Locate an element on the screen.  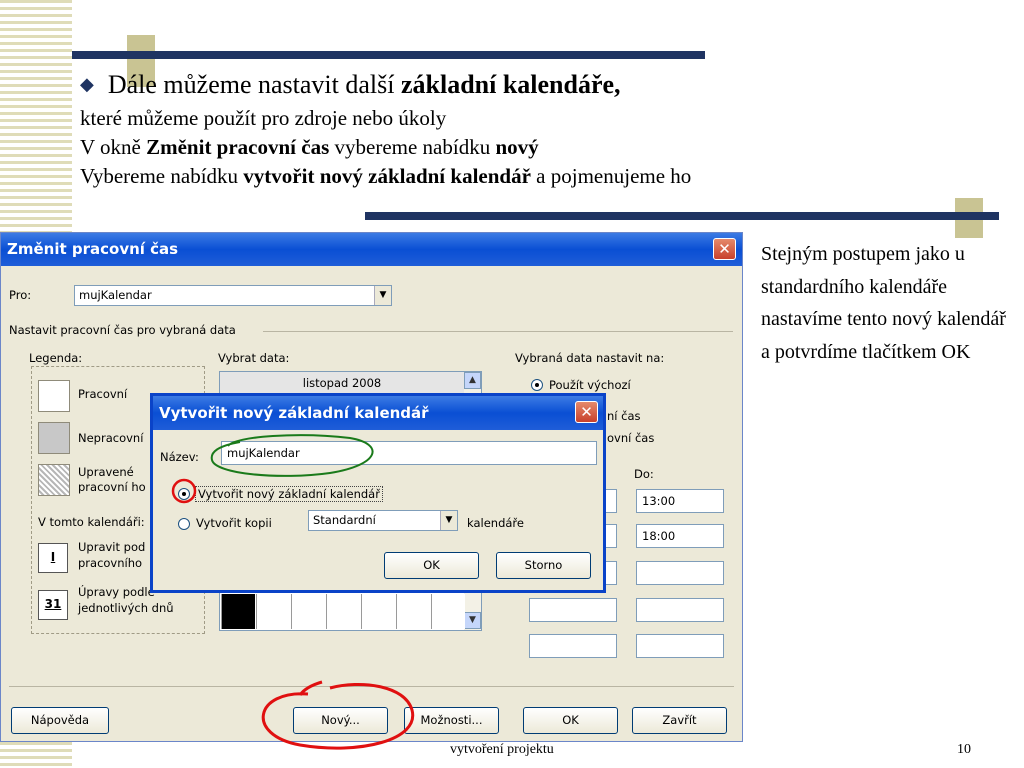
radio-nonwork-label: ní čas is located at coordinates (624, 416).